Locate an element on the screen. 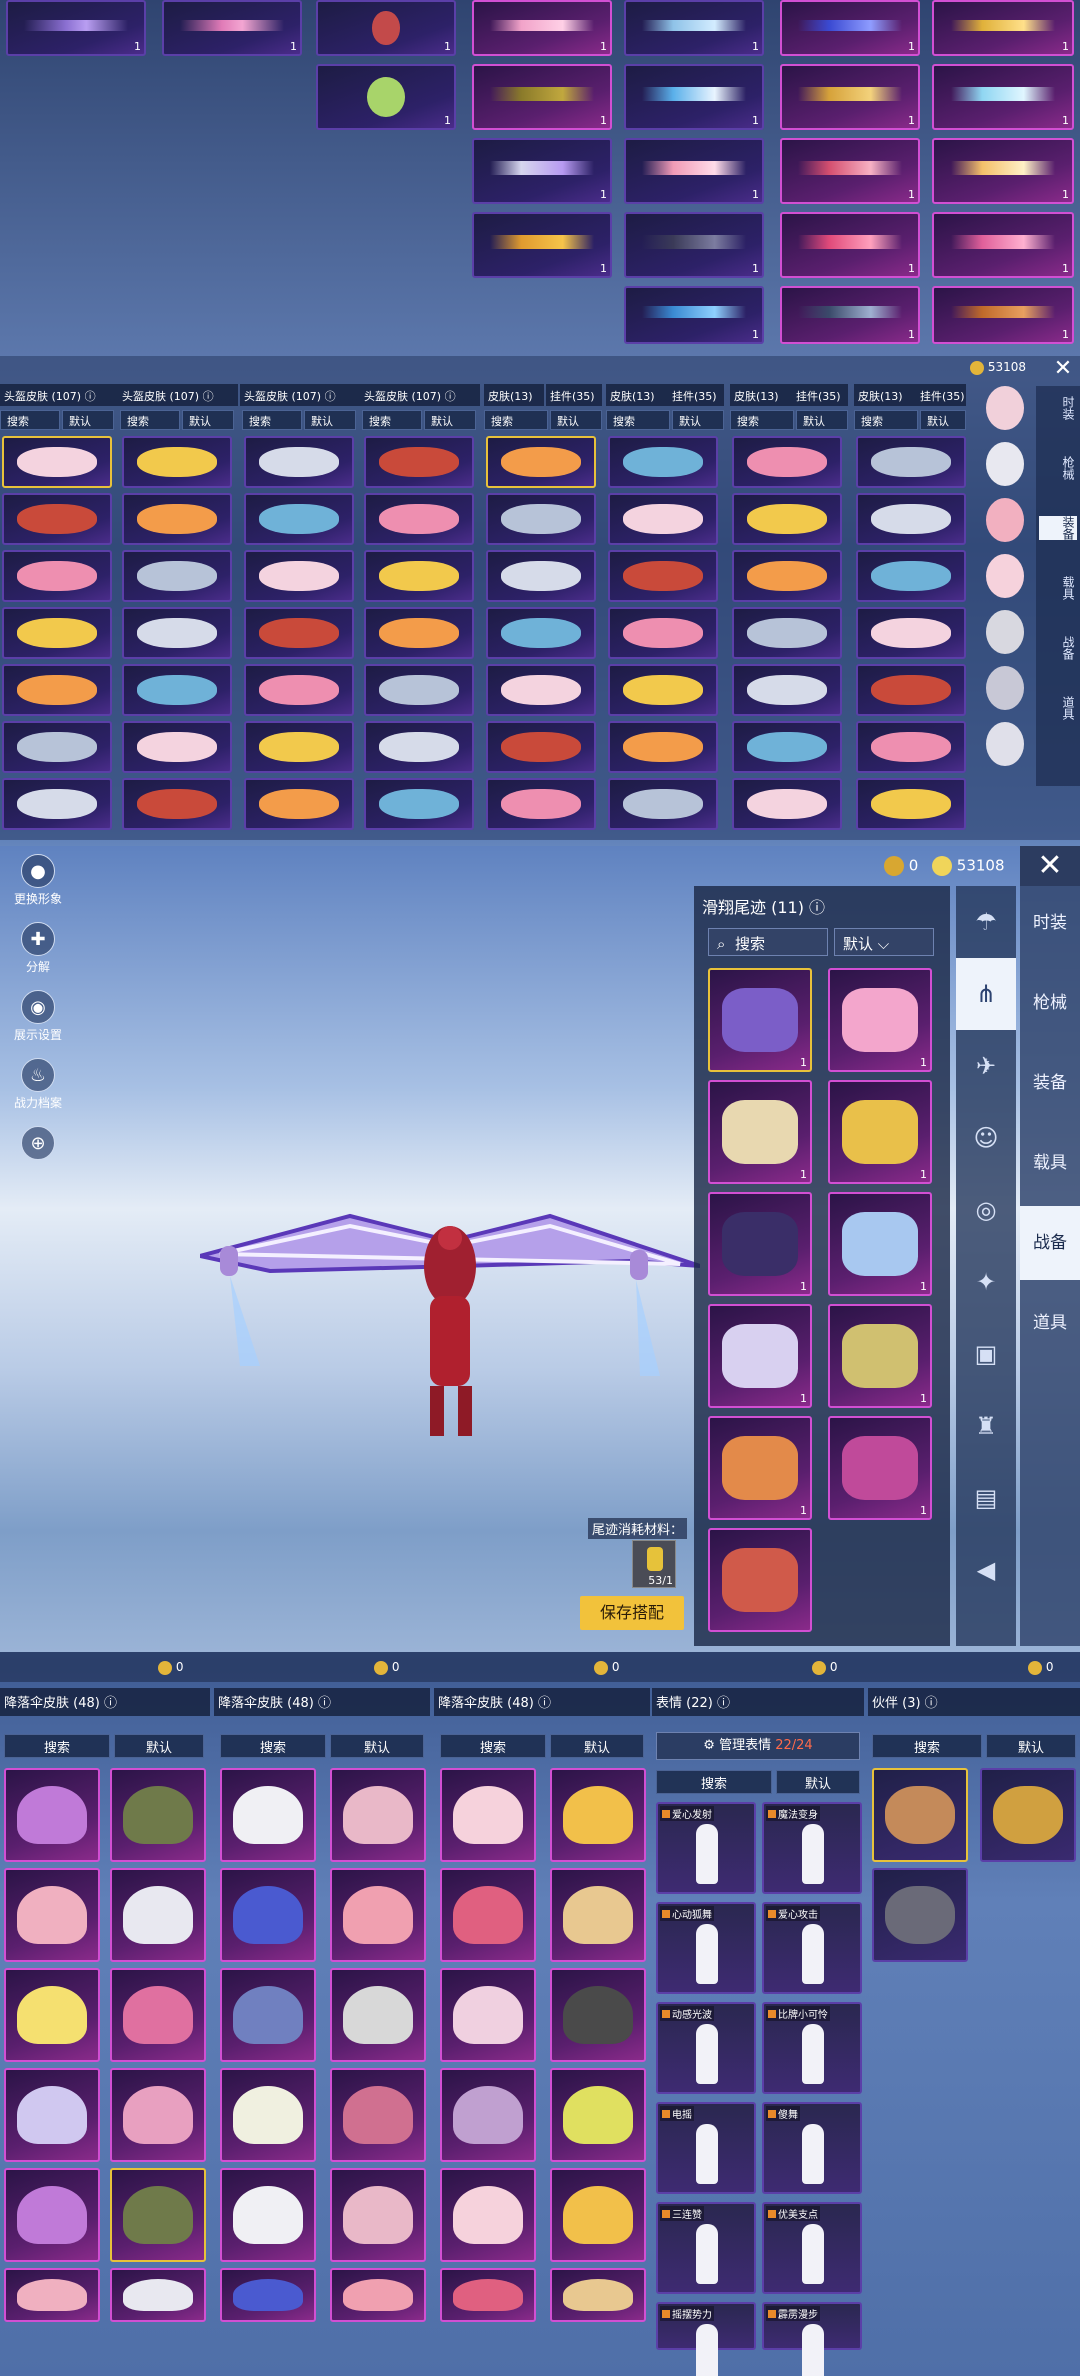 The height and width of the screenshot is (2376, 1080). tab-weapons: 枪械 is located at coordinates (1050, 1003).